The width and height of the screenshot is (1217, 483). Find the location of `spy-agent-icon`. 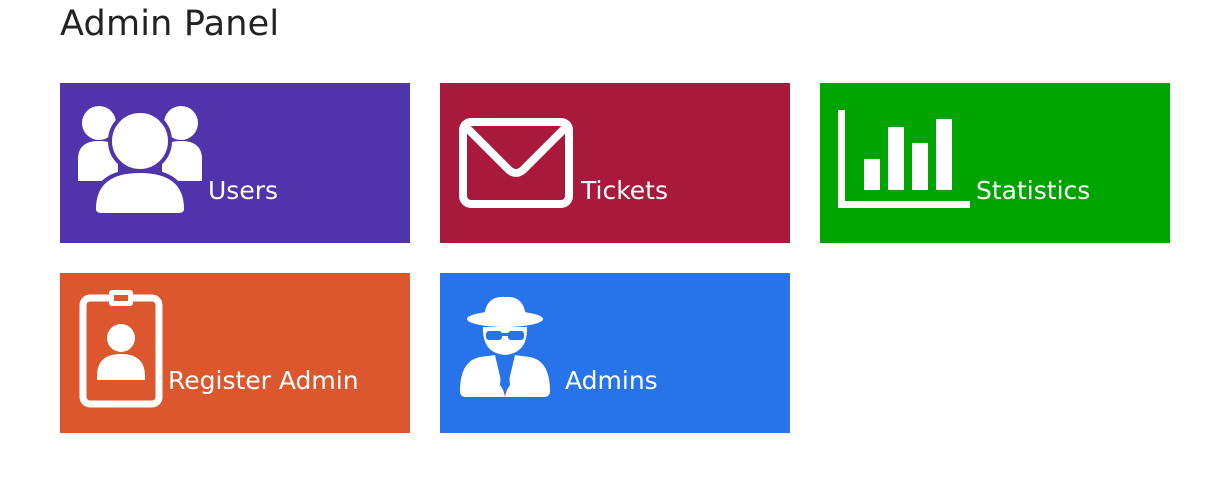

spy-agent-icon is located at coordinates (505, 346).